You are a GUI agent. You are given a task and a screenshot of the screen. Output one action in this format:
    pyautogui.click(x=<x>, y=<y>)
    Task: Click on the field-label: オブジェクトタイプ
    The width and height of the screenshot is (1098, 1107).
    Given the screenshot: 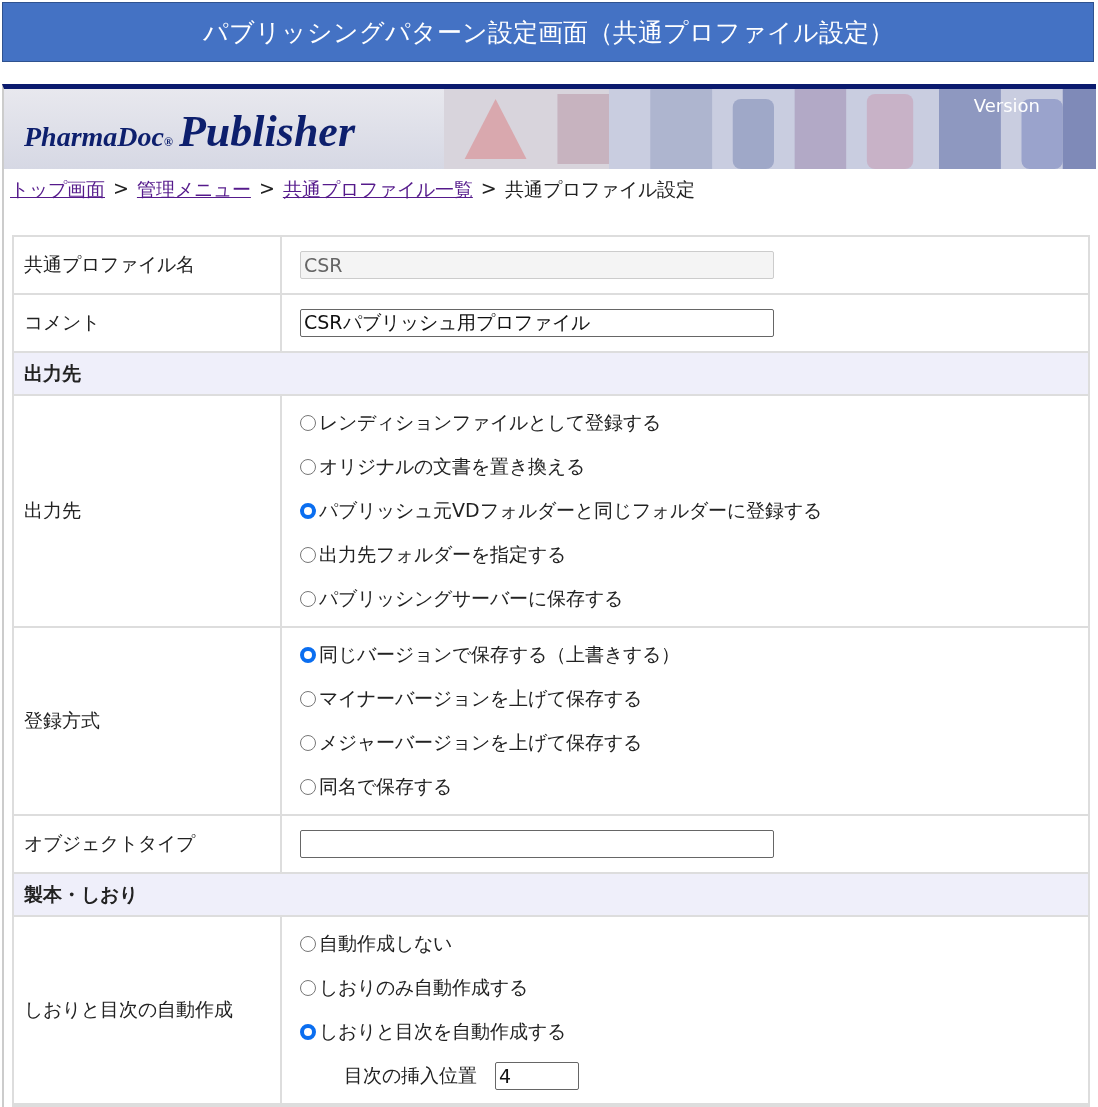 What is the action you would take?
    pyautogui.click(x=109, y=843)
    